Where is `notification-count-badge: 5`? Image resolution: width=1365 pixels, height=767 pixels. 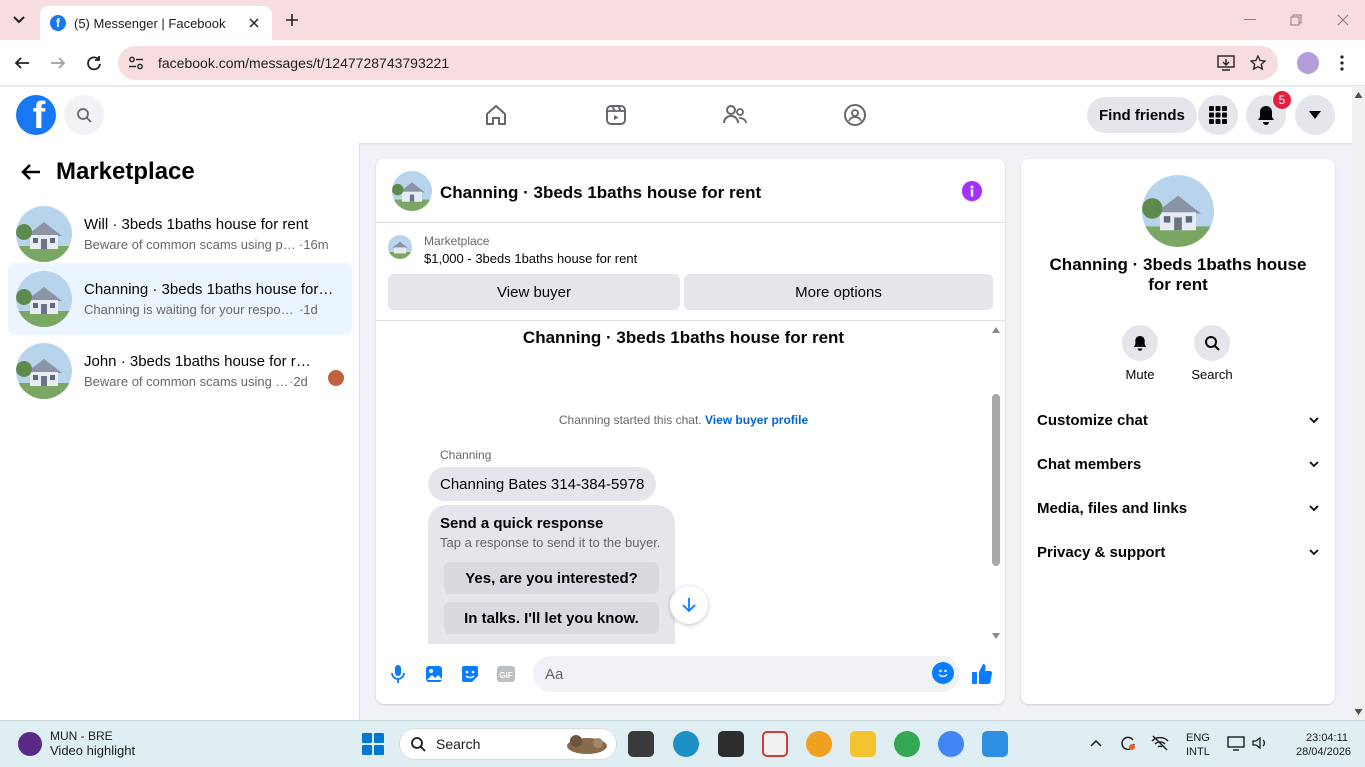 notification-count-badge: 5 is located at coordinates (1282, 100).